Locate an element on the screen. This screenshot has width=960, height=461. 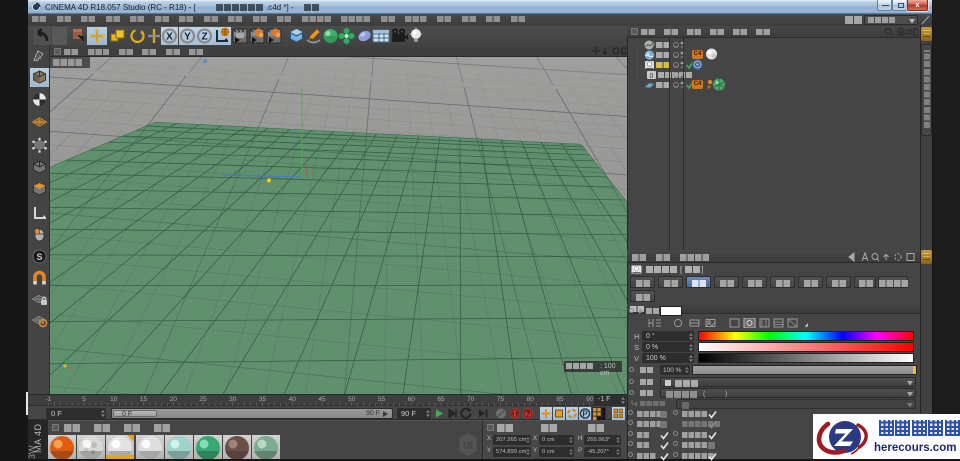
svg-text: 65 is located at coordinates (441, 399).